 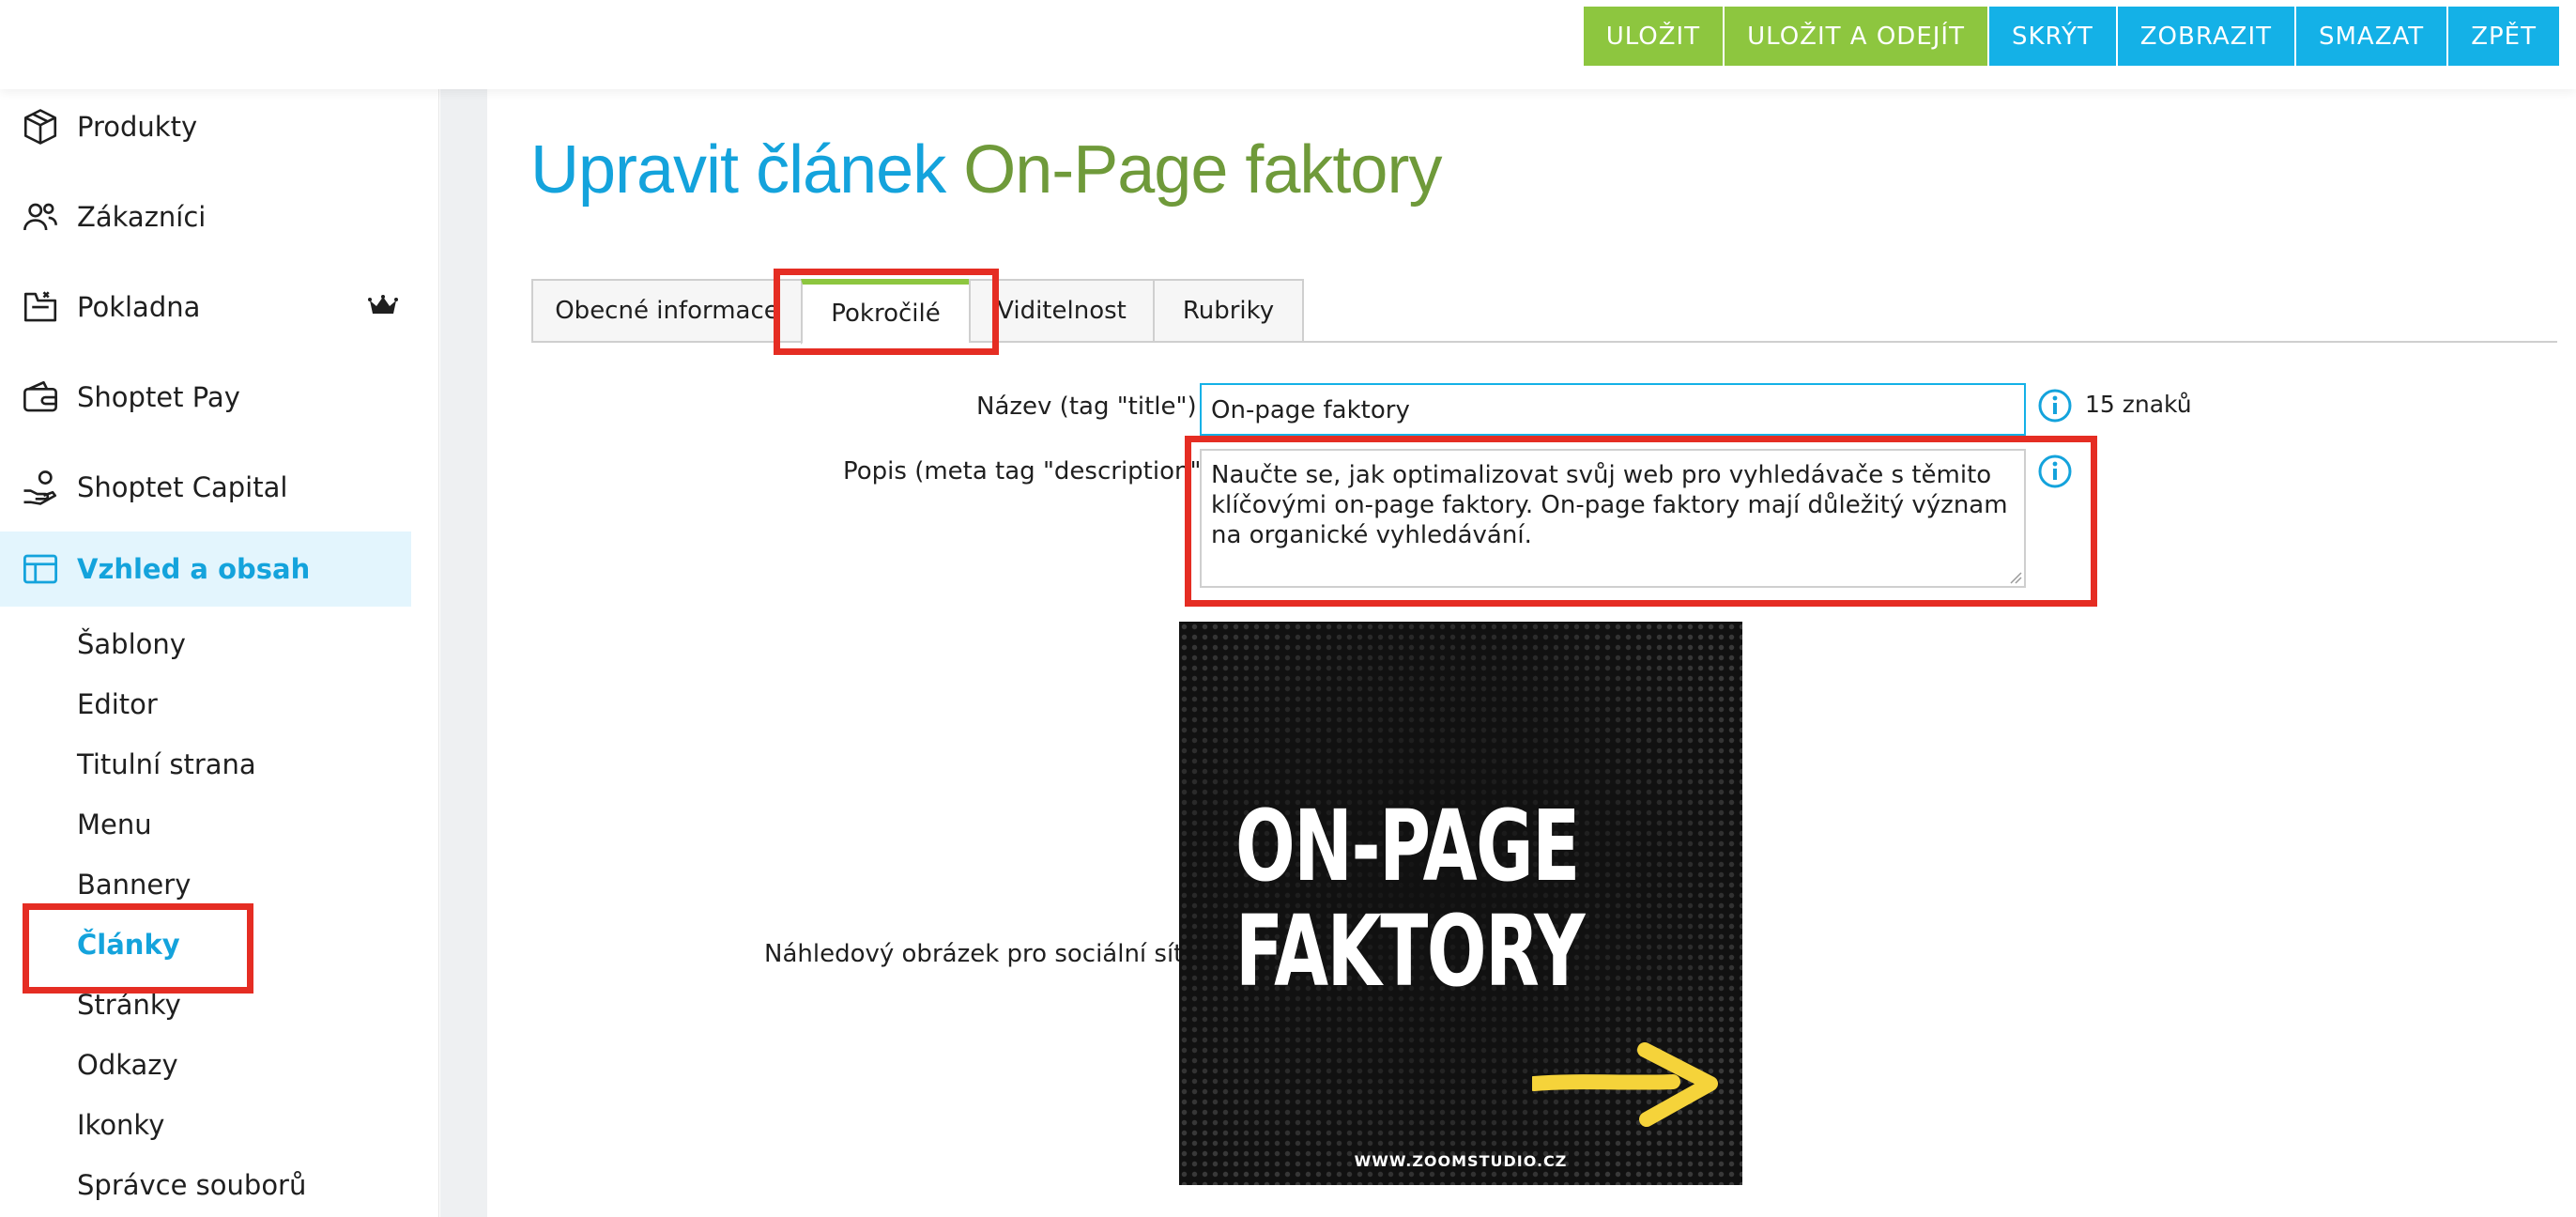 What do you see at coordinates (118, 704) in the screenshot?
I see `sidebar-subitem-editor: Editor` at bounding box center [118, 704].